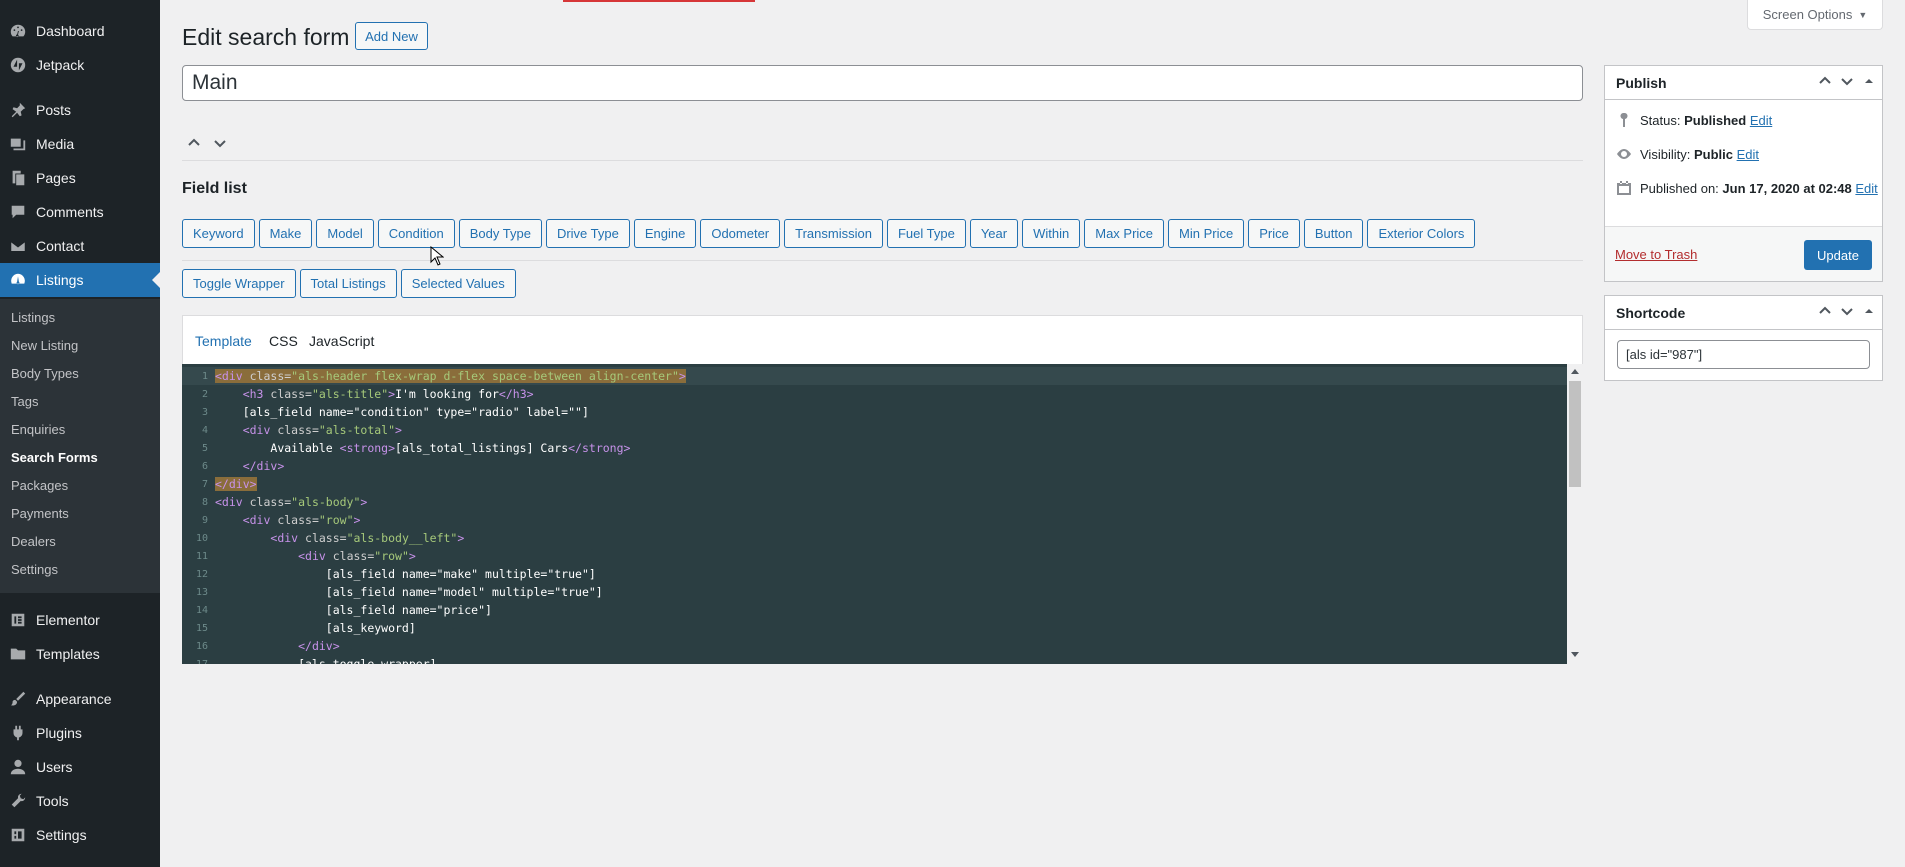  I want to click on submenu-packages: Packages, so click(39, 485).